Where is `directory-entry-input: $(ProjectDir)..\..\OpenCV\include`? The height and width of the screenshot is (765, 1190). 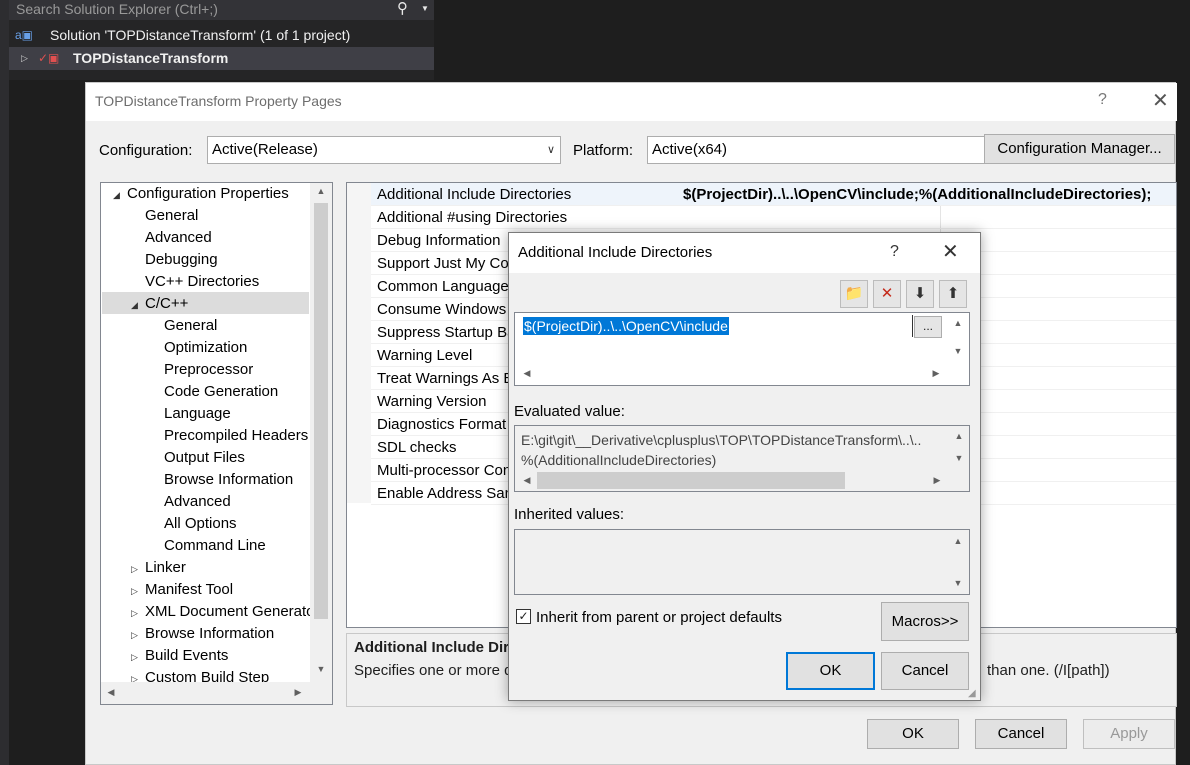 directory-entry-input: $(ProjectDir)..\..\OpenCV\include is located at coordinates (715, 326).